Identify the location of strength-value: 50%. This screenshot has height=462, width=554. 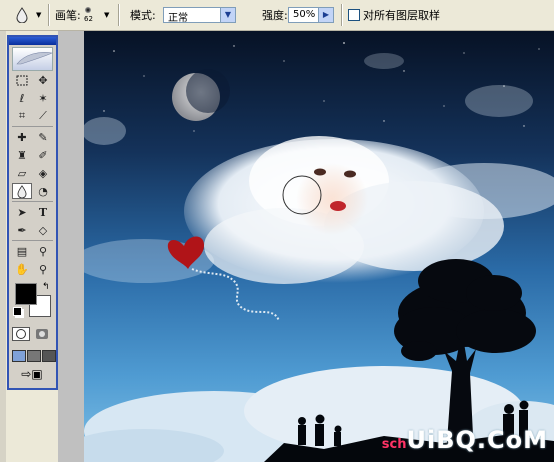
(304, 14).